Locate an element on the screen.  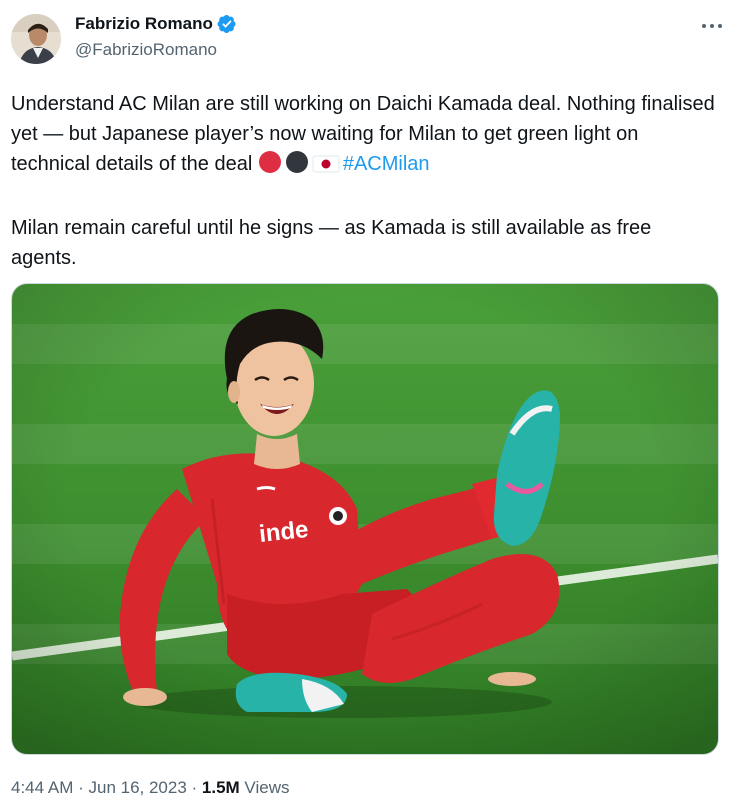
red-circle-icon is located at coordinates (270, 166).